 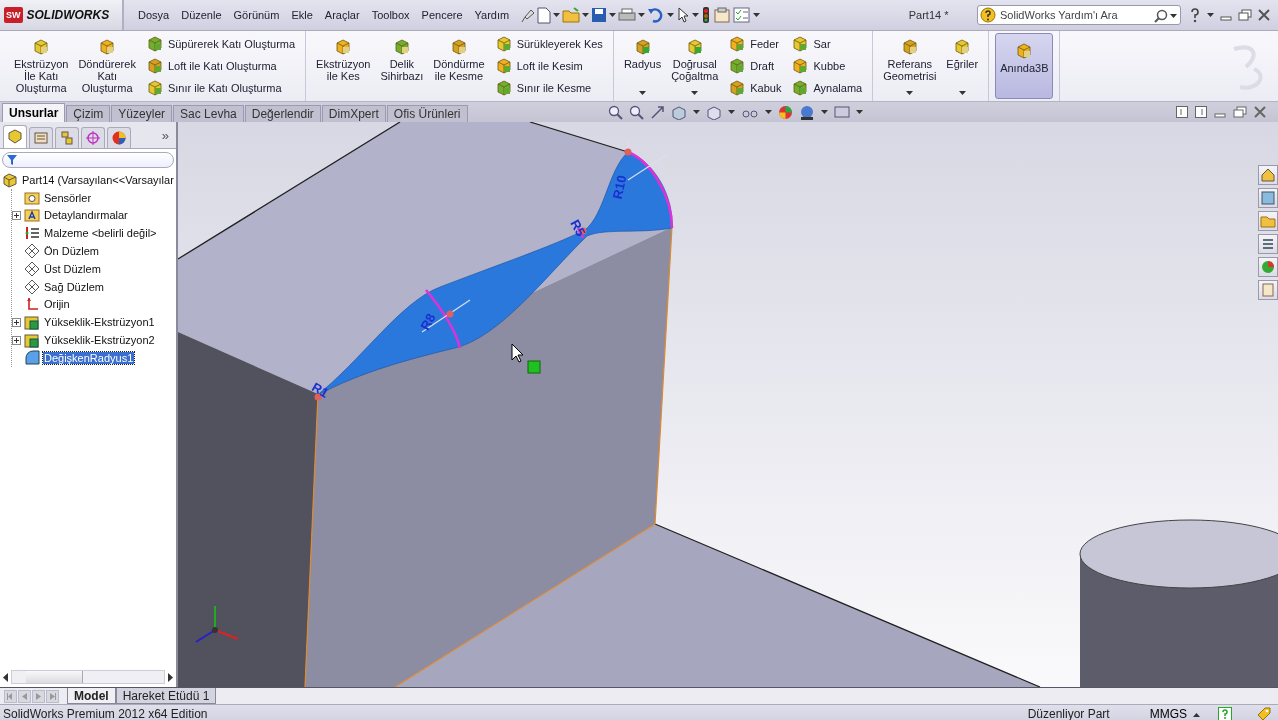 What do you see at coordinates (68, 197) in the screenshot?
I see `tree-item: Sensörler` at bounding box center [68, 197].